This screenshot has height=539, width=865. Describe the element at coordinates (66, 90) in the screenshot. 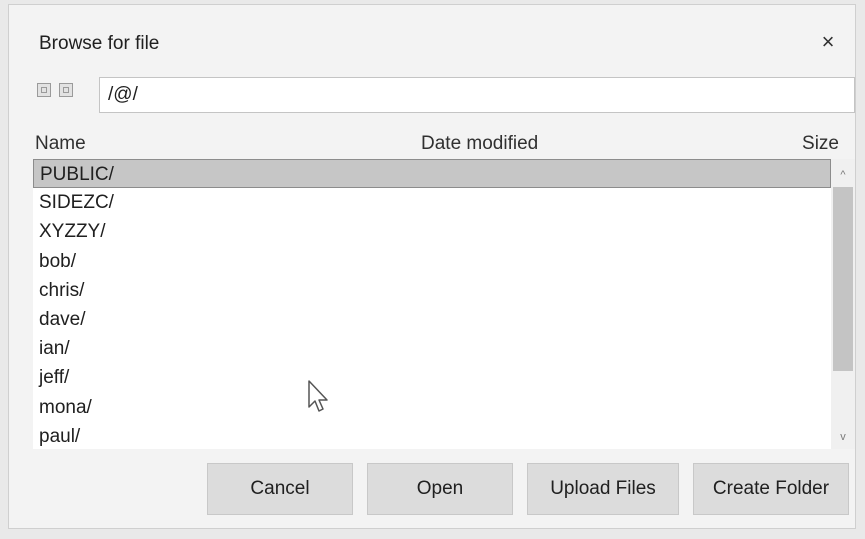

I see `nav-forward-icon` at that location.